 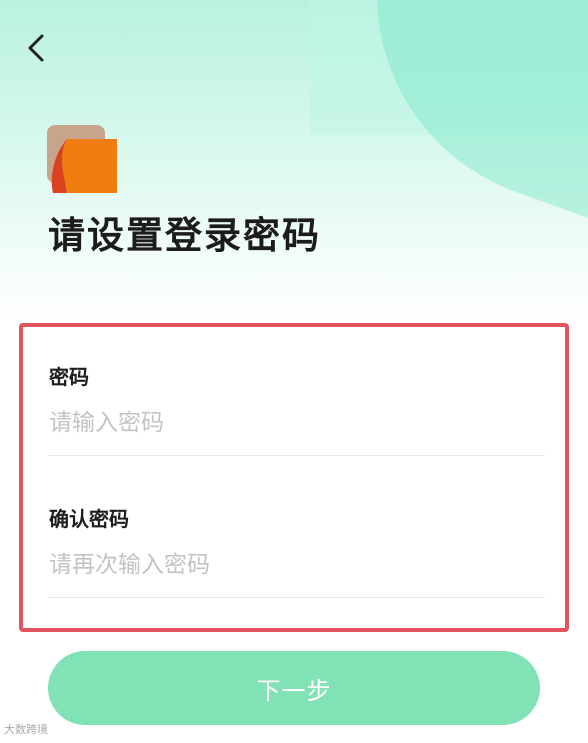 What do you see at coordinates (89, 519) in the screenshot?
I see `confirm-password-label: 确认密码` at bounding box center [89, 519].